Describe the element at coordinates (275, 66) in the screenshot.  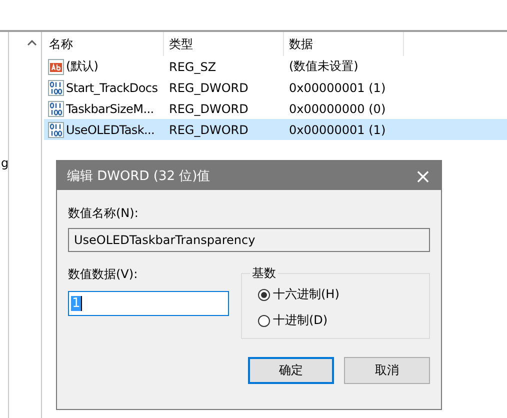
I see `list-row: (默认) REG_SZ (数值未设置)` at that location.